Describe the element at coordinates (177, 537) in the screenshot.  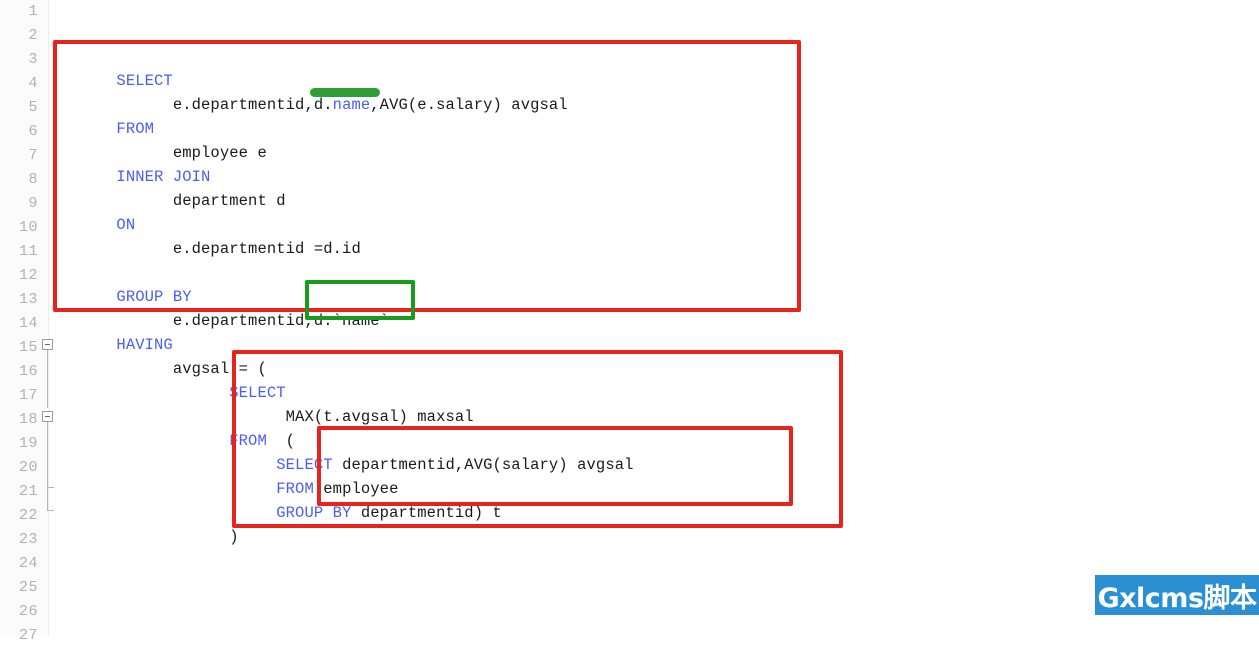
I see `code-token: )` at that location.